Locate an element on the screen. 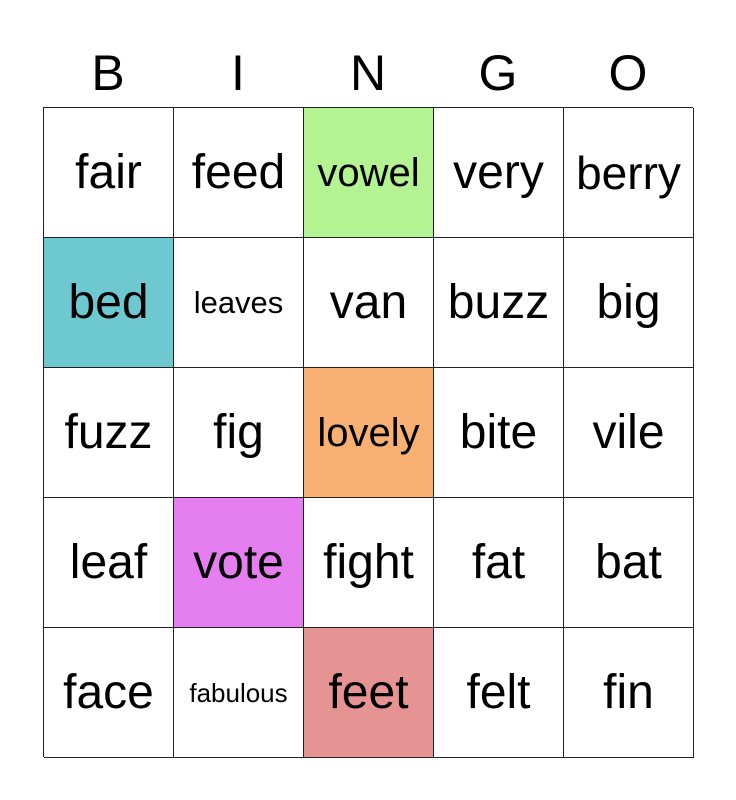 Image resolution: width=736 pixels, height=800 pixels. cell-word: big is located at coordinates (628, 302).